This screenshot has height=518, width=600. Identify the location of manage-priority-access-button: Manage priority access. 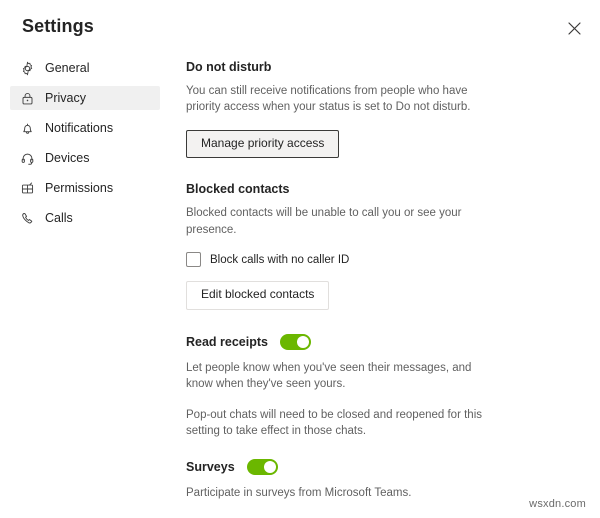
(263, 144).